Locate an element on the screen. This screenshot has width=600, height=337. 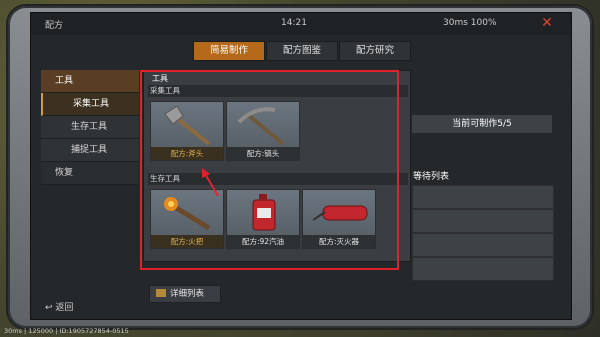
sidebar: 工具 采集工具 生存工具 捕捉工具 恢复 is located at coordinates (90, 127).